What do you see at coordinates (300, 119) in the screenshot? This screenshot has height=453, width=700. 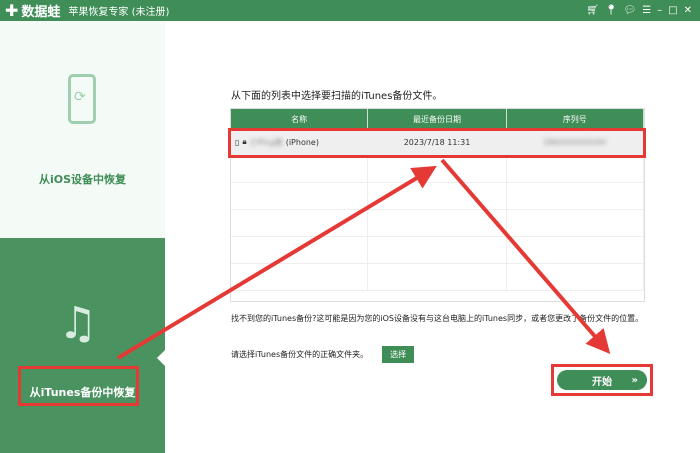 I see `column-header-name: 名称` at bounding box center [300, 119].